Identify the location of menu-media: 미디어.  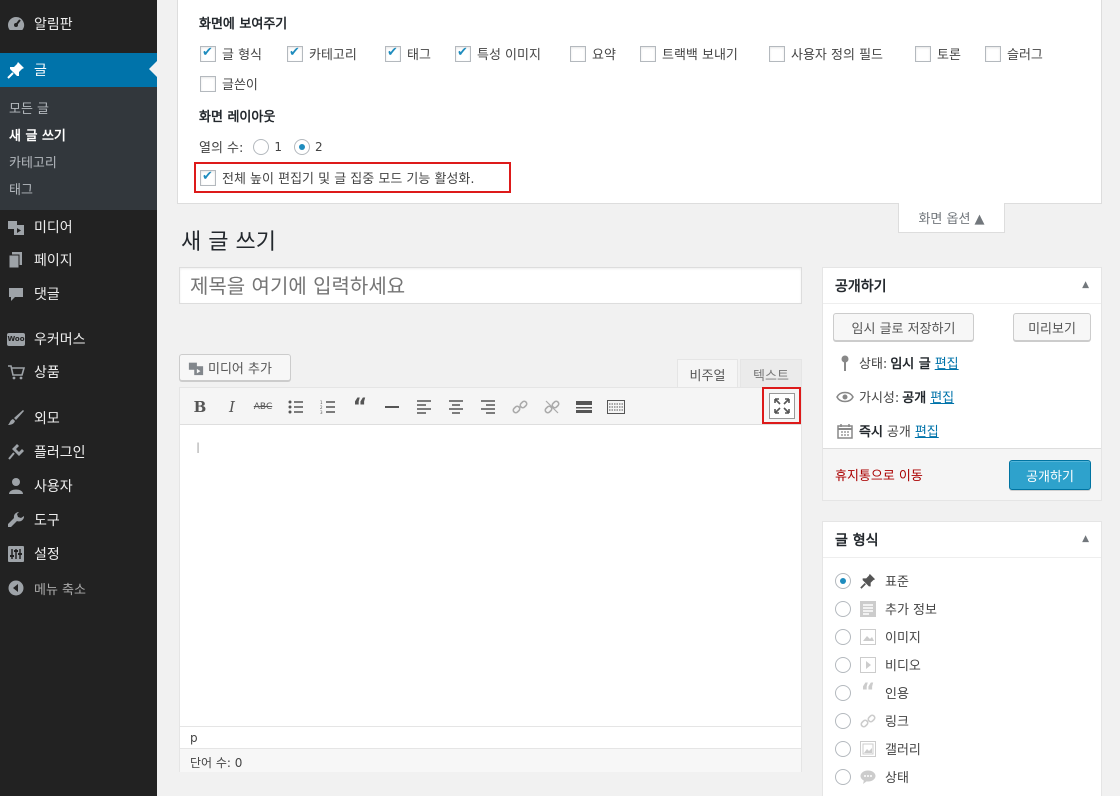
(78, 227).